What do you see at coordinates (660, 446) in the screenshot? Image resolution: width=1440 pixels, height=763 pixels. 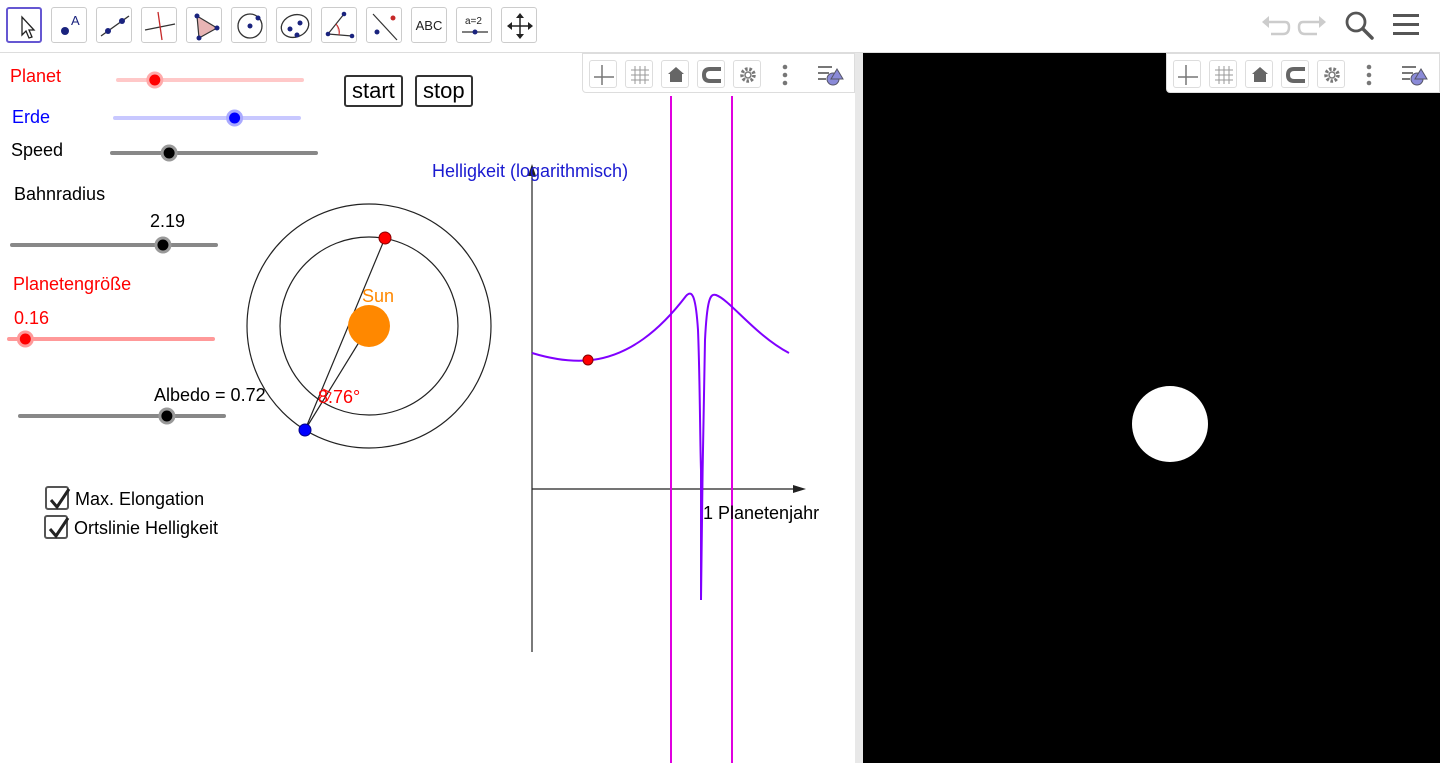 I see `brightness-curve` at bounding box center [660, 446].